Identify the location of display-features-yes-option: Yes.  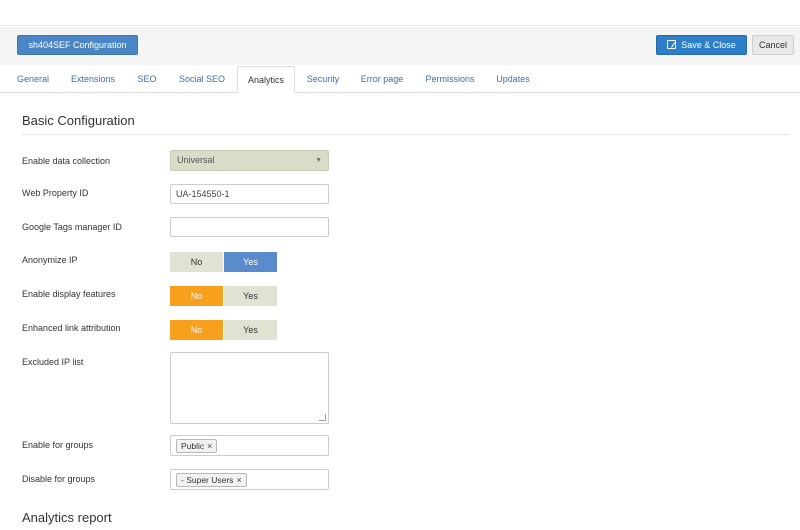
(250, 296).